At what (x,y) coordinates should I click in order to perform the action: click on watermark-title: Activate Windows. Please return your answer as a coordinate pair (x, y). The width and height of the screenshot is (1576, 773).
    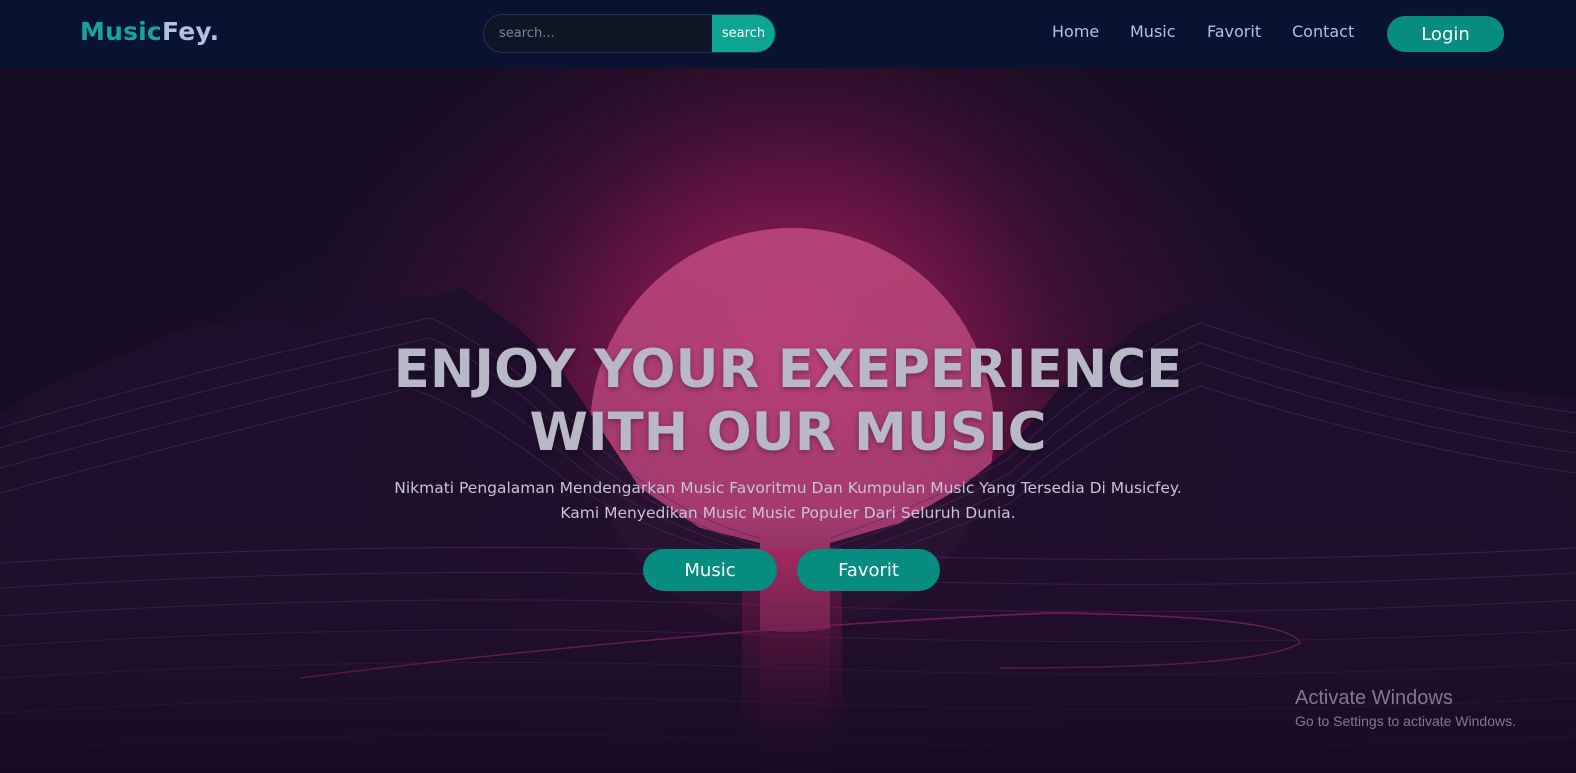
    Looking at the image, I should click on (1374, 698).